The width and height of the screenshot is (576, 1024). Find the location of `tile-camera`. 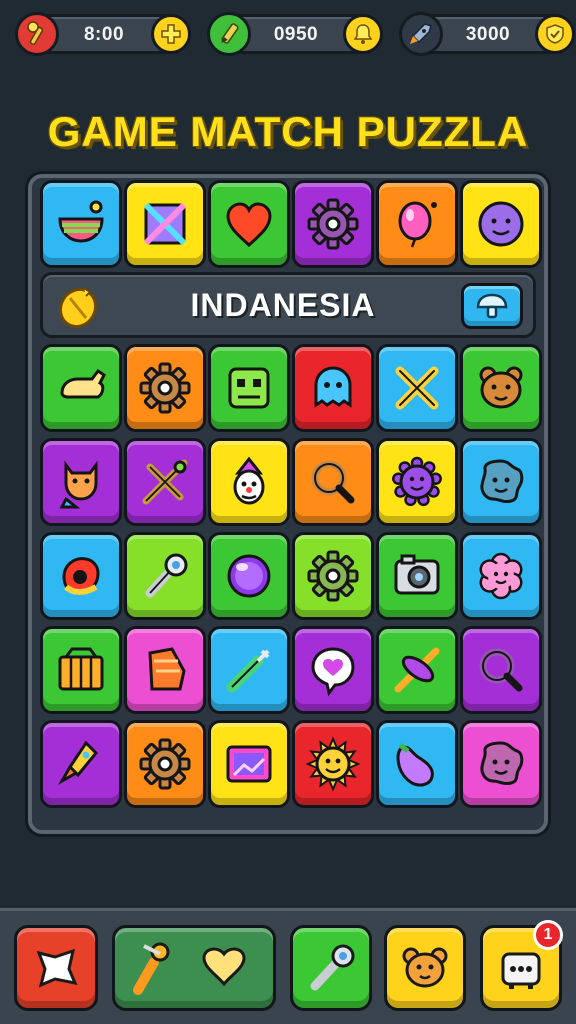

tile-camera is located at coordinates (417, 576).